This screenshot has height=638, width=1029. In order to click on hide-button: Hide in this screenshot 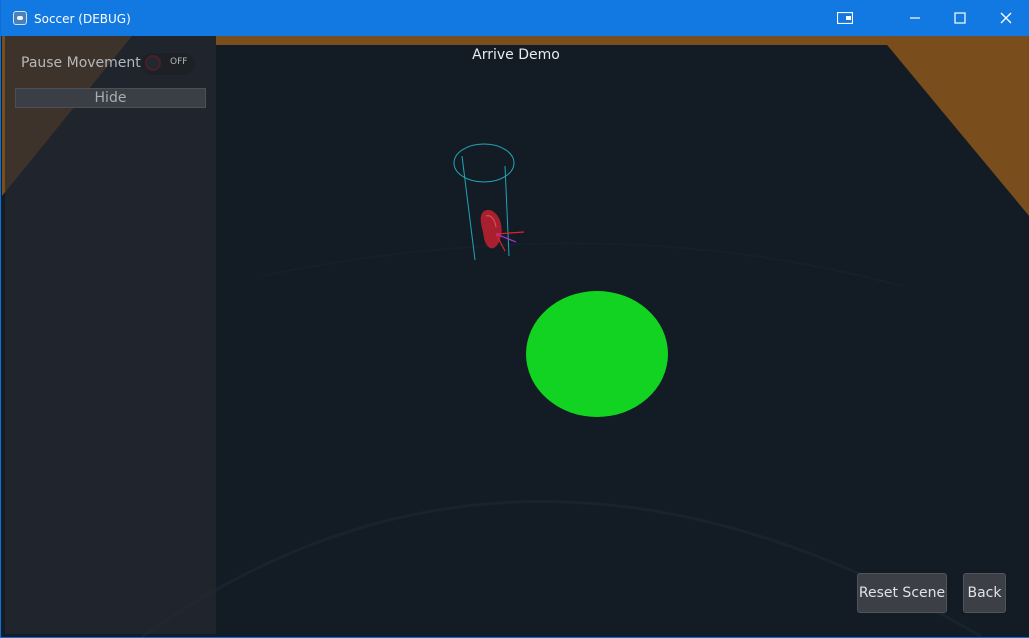, I will do `click(110, 98)`.